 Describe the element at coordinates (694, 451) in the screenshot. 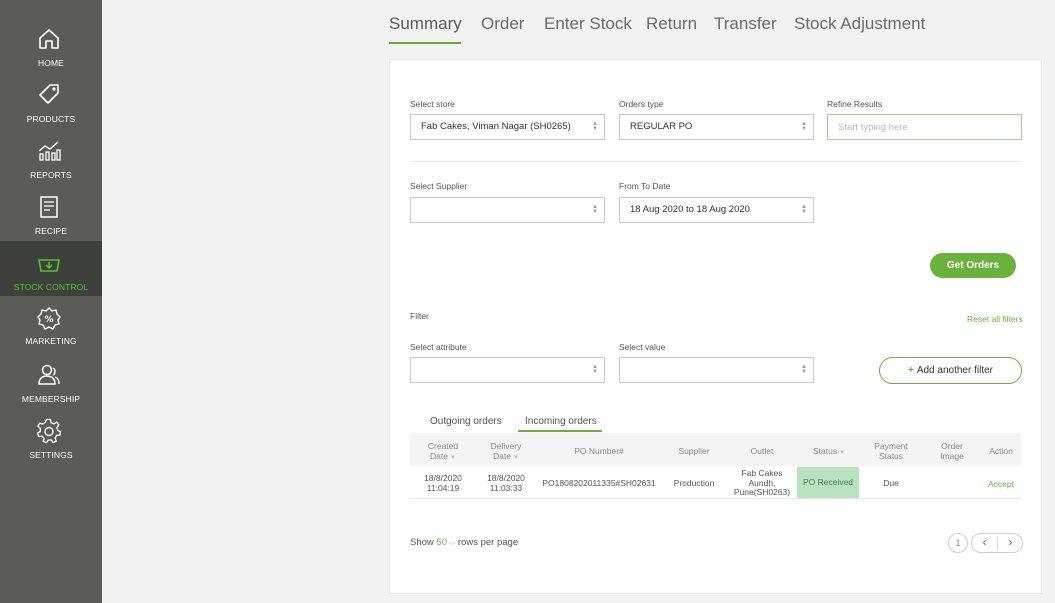

I see `col-supplier: Supplier` at that location.